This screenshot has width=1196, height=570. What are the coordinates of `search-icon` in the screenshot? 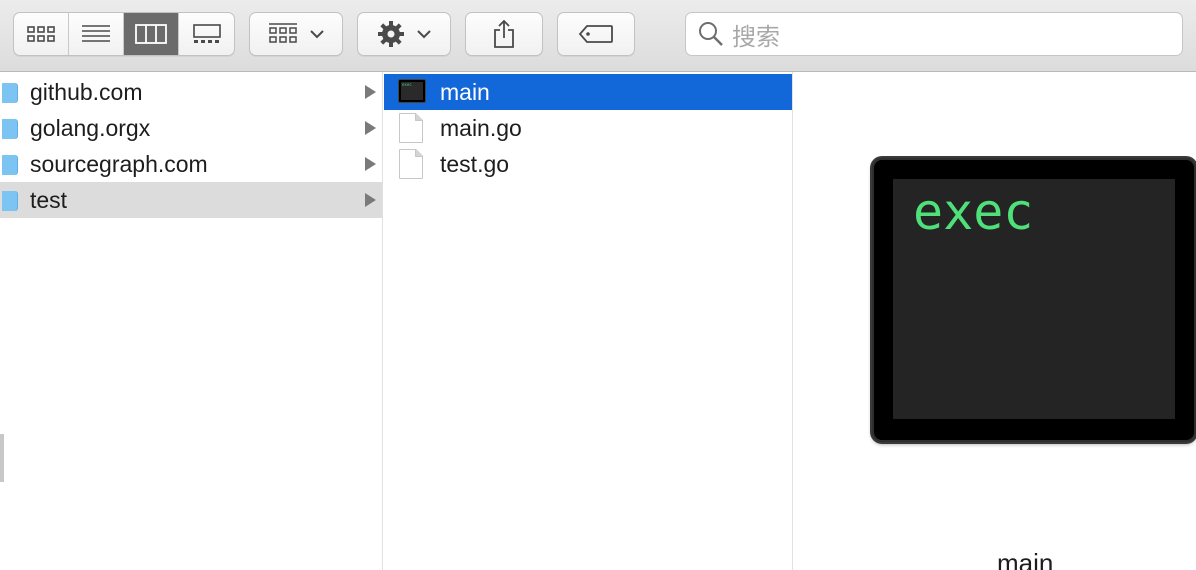 It's located at (711, 34).